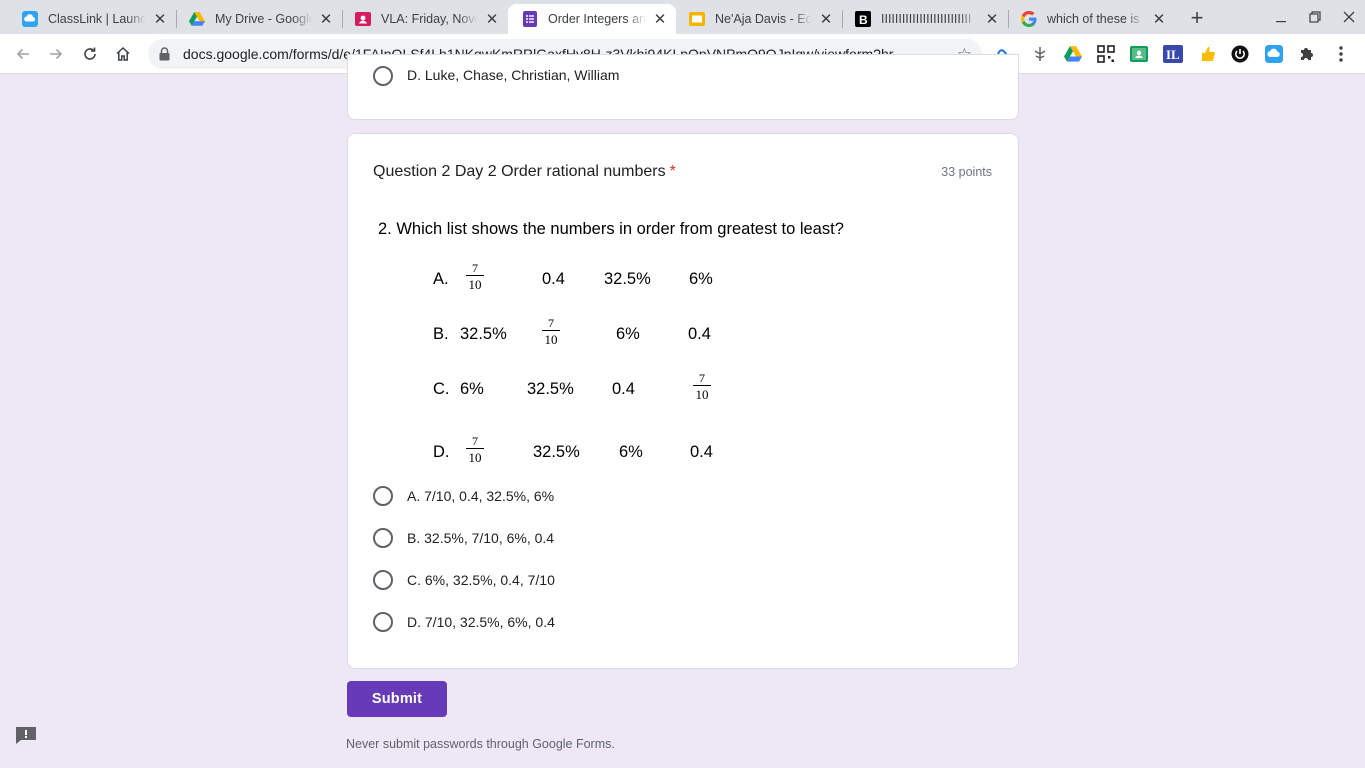 Image resolution: width=1365 pixels, height=768 pixels. Describe the element at coordinates (1281, 17) in the screenshot. I see `minimize-button` at that location.